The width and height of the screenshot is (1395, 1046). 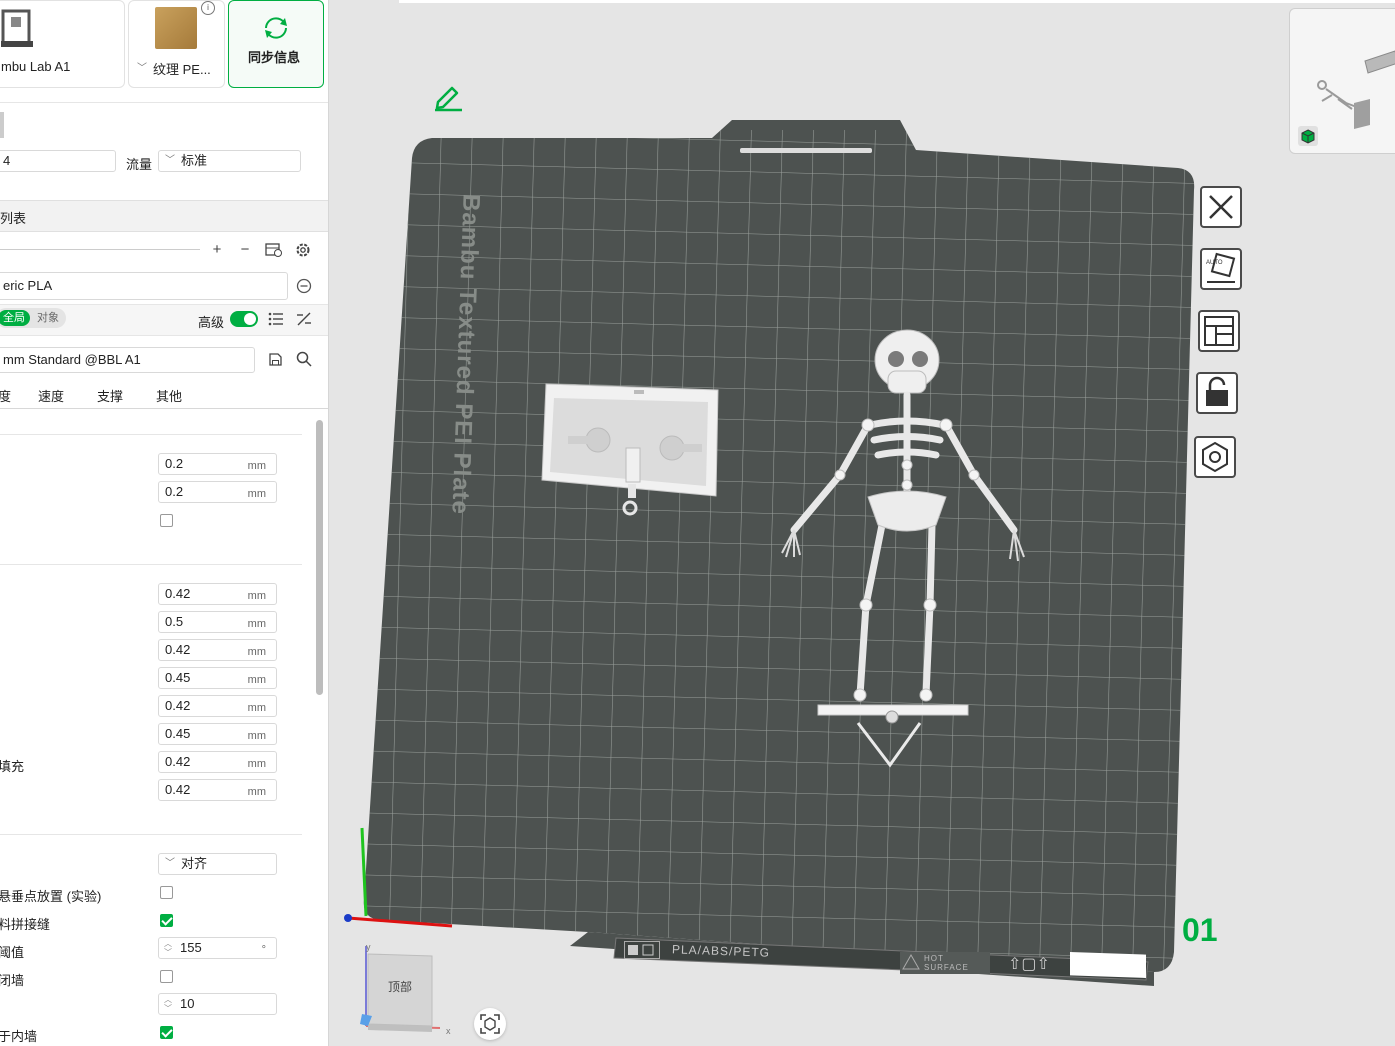 I want to click on list-header: 列表, so click(x=164, y=216).